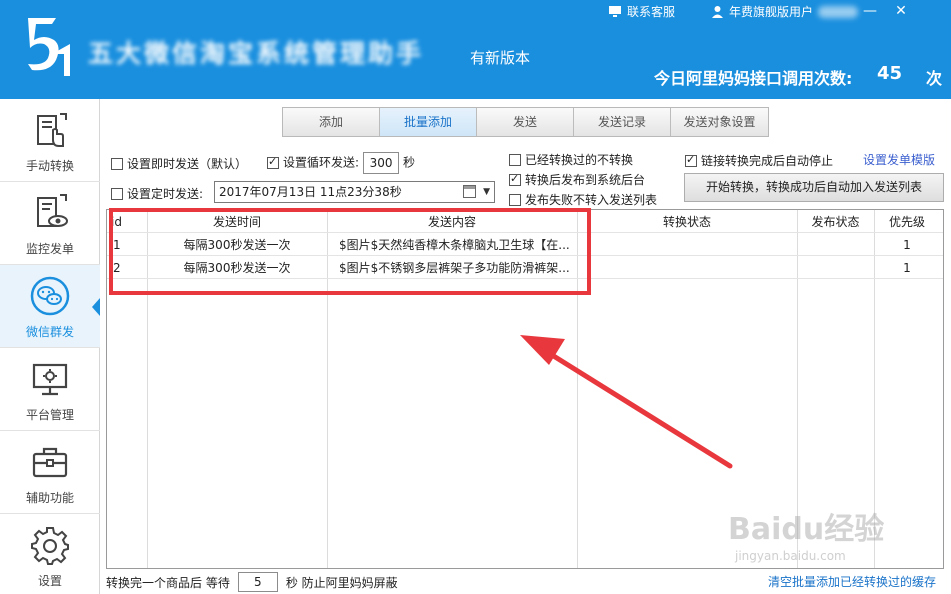 This screenshot has height=594, width=951. I want to click on toolbox-icon, so click(50, 462).